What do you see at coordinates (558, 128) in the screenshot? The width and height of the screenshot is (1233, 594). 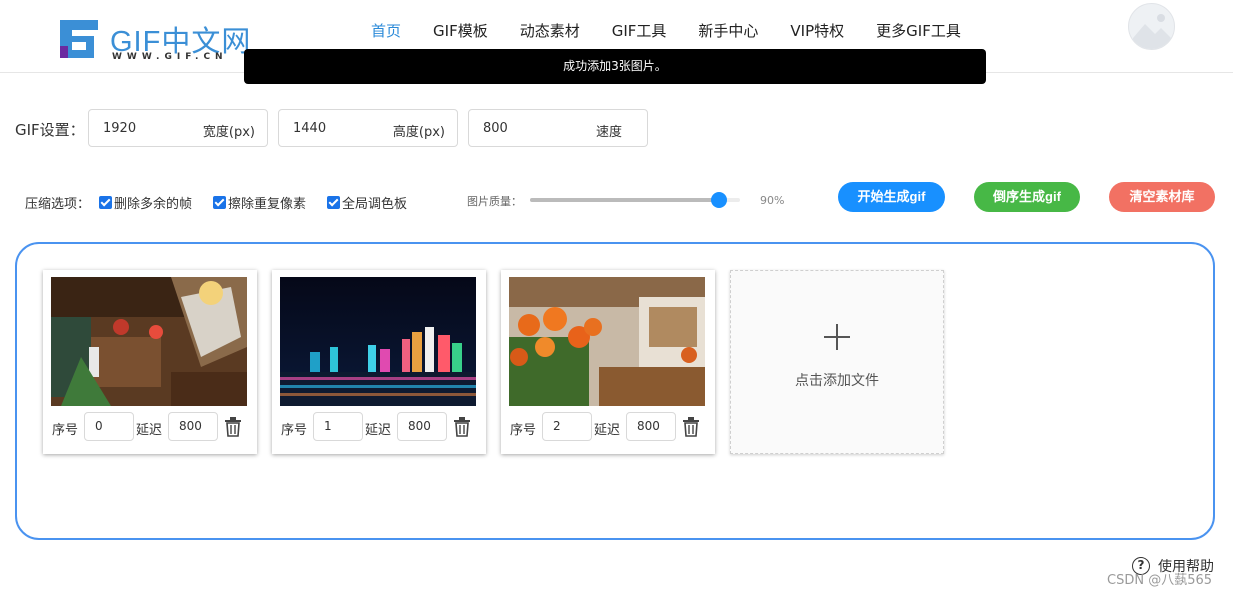 I see `speed-field: 800 速度` at bounding box center [558, 128].